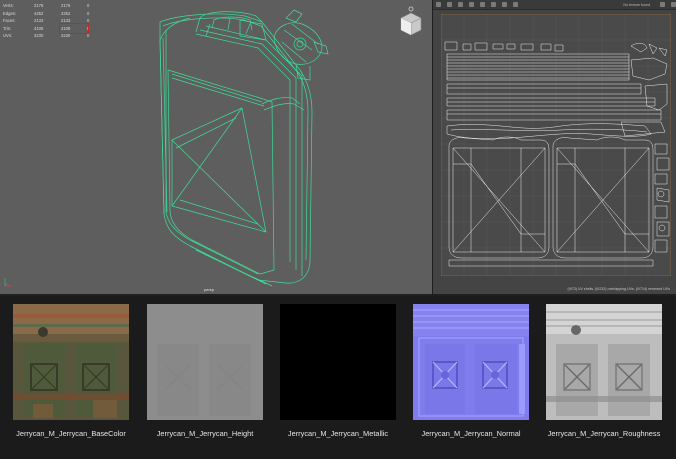 The width and height of the screenshot is (676, 459). I want to click on hud-row: Verts: 2176 2176 0, so click(49, 6).